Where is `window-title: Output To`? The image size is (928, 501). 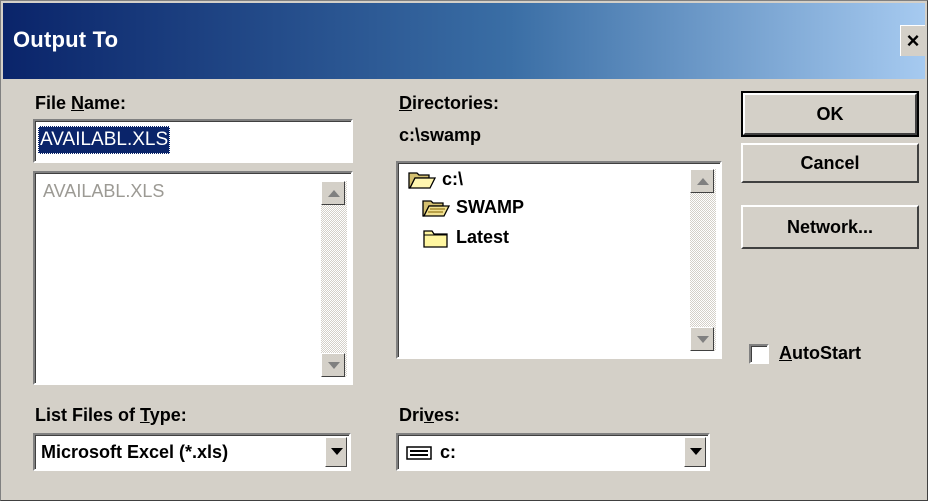
window-title: Output To is located at coordinates (66, 39).